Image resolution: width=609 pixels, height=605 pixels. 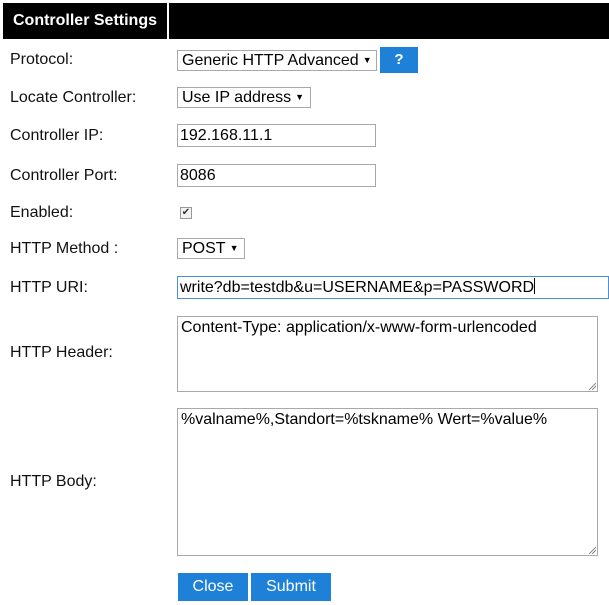 I want to click on controller-ip-label: Controller IP:, so click(x=57, y=135).